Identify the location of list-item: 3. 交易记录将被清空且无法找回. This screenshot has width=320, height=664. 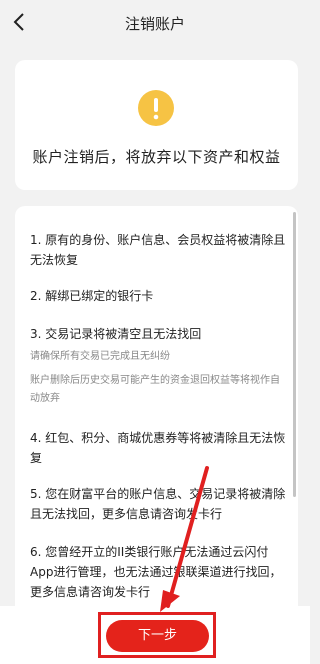
(116, 334).